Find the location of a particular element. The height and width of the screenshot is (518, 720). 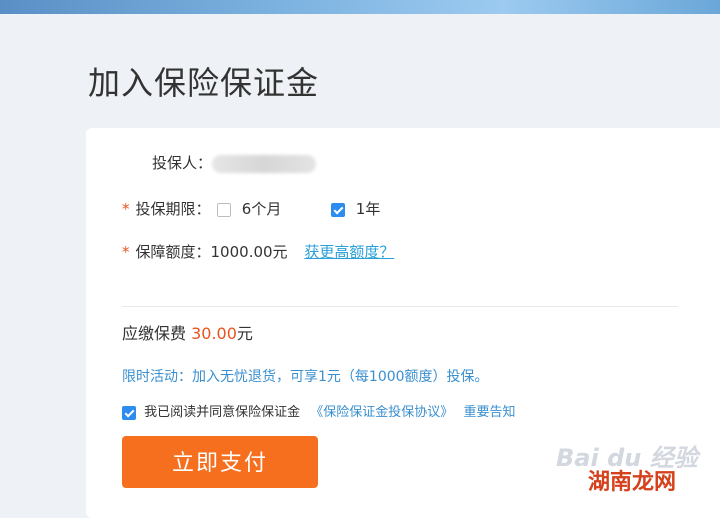

premium-amount: 30.00 is located at coordinates (214, 333).